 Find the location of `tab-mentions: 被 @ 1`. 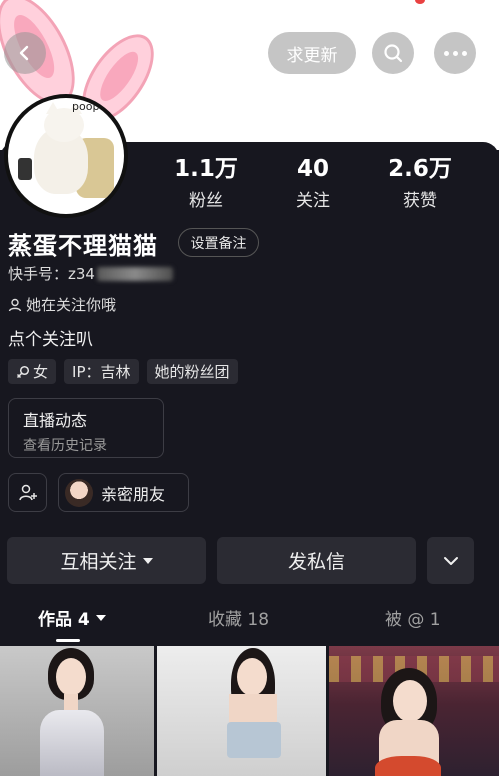

tab-mentions: 被 @ 1 is located at coordinates (413, 617).